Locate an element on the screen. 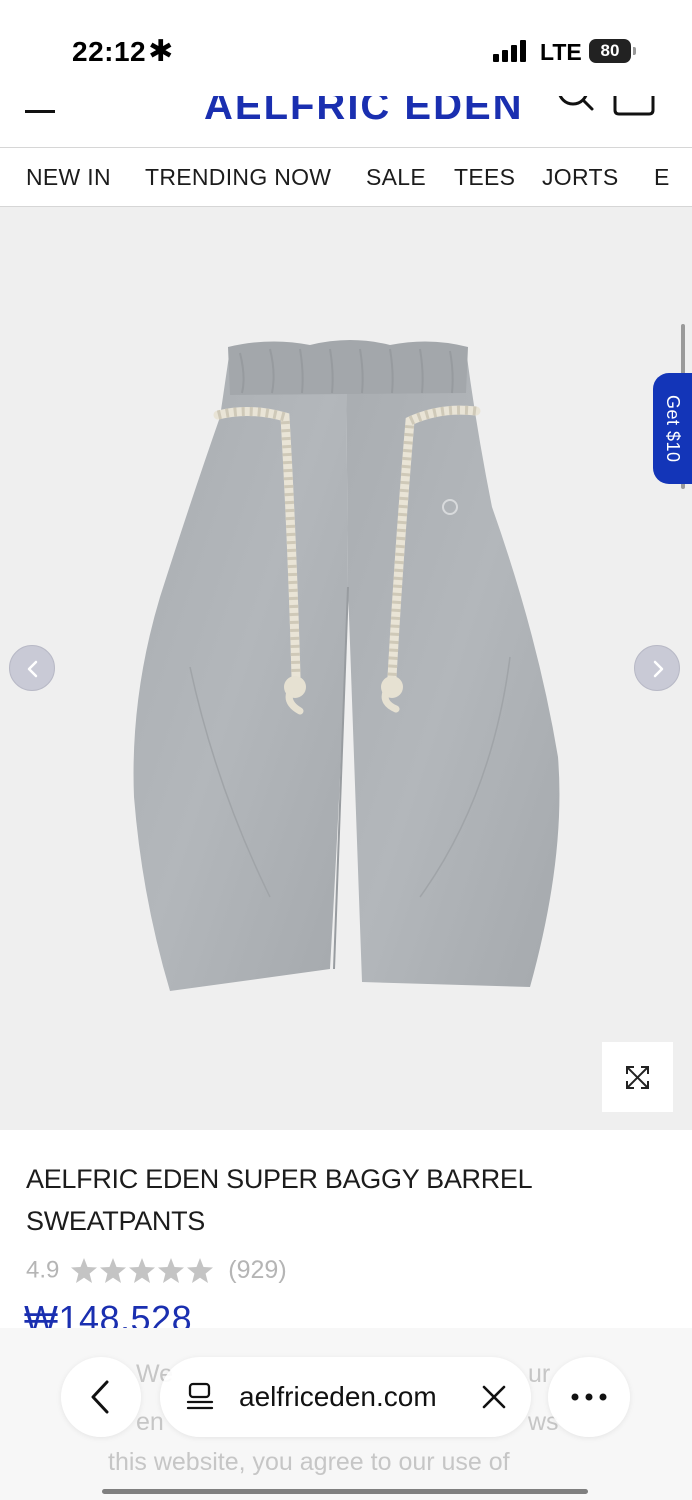  rating-row: 4.9 (929) is located at coordinates (156, 1272).